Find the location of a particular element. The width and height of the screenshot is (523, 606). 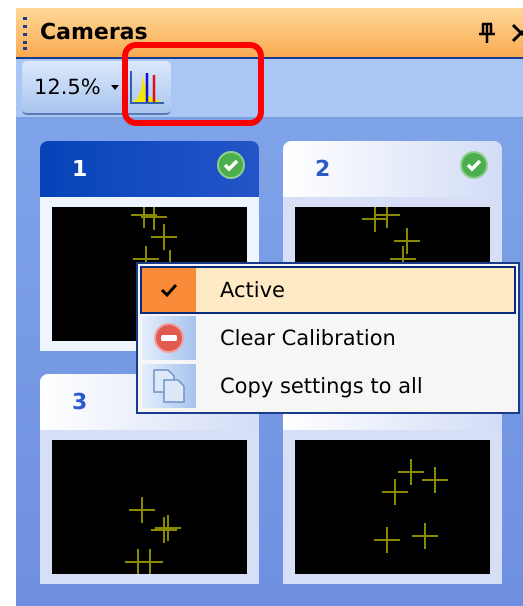

camera-number: 2 is located at coordinates (322, 169).